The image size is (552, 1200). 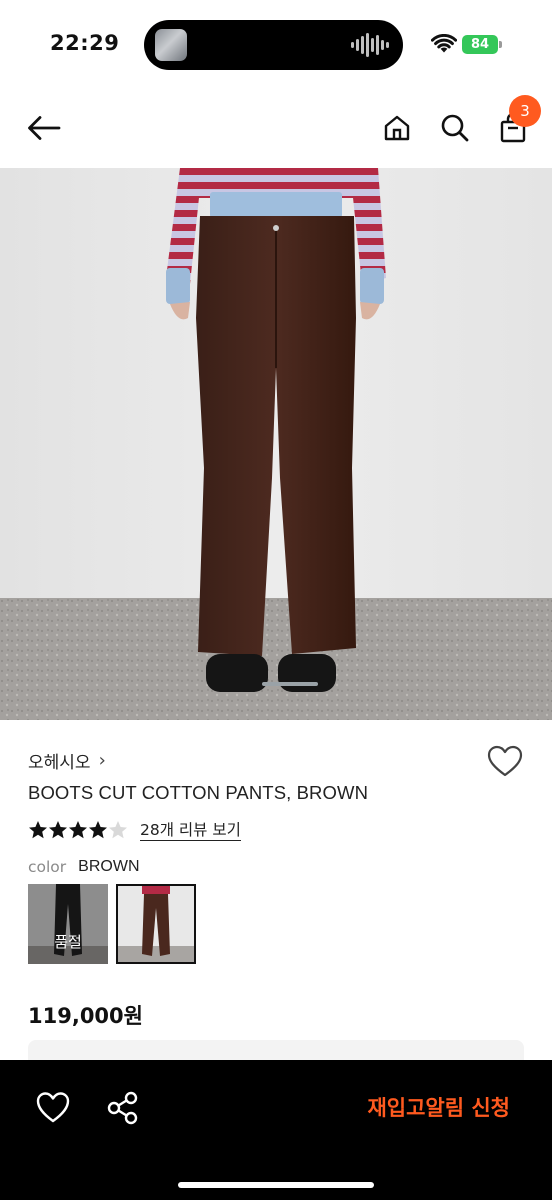 What do you see at coordinates (276, 1130) in the screenshot?
I see `bottom-action-bar: 재입고알림 신청` at bounding box center [276, 1130].